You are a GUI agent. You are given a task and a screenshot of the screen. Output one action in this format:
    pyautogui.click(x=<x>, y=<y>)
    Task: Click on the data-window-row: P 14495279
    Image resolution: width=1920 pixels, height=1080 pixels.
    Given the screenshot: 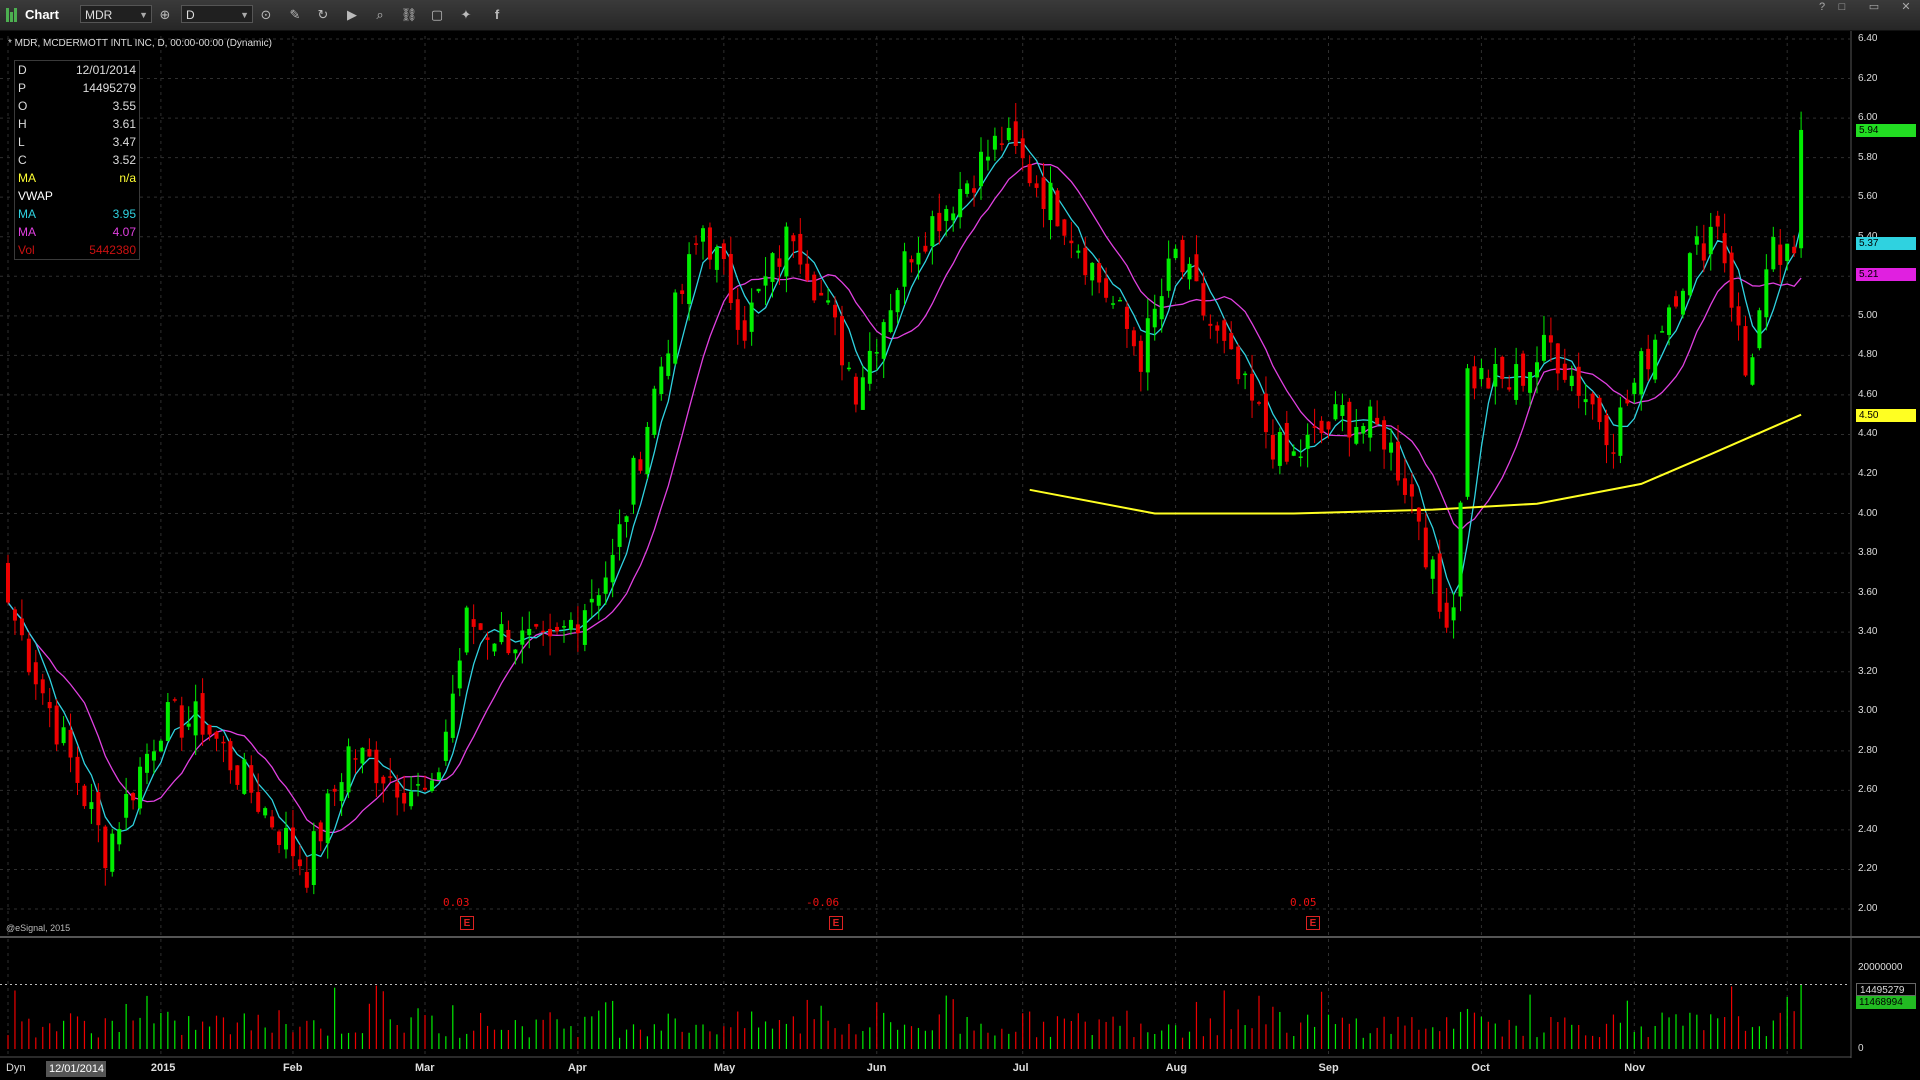 What is the action you would take?
    pyautogui.click(x=77, y=90)
    